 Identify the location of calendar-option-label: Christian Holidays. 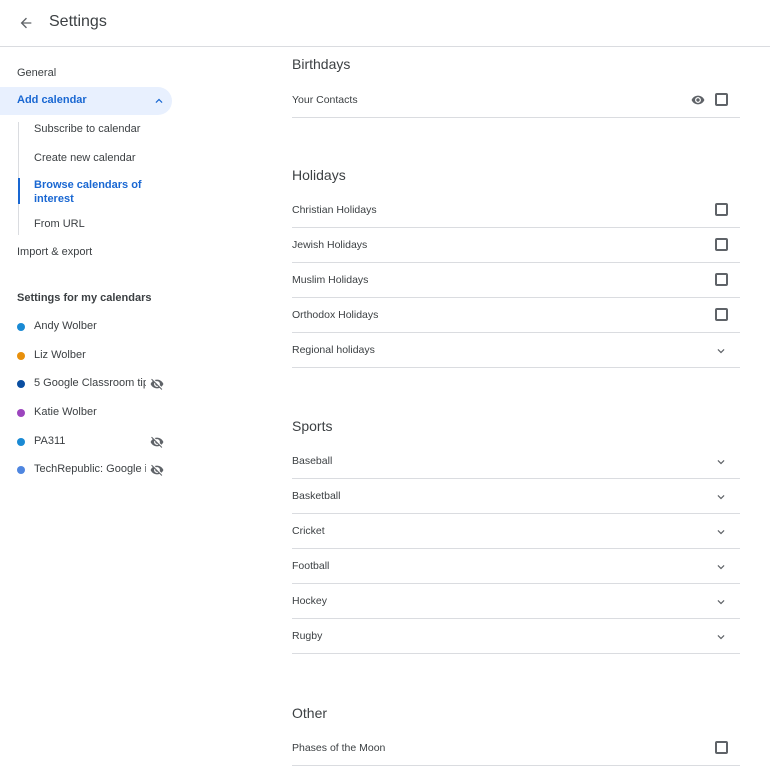
(334, 210).